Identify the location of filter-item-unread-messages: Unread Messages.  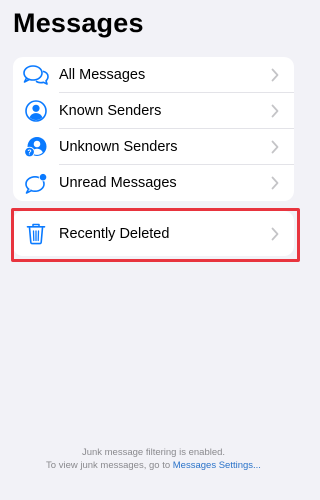
(153, 183).